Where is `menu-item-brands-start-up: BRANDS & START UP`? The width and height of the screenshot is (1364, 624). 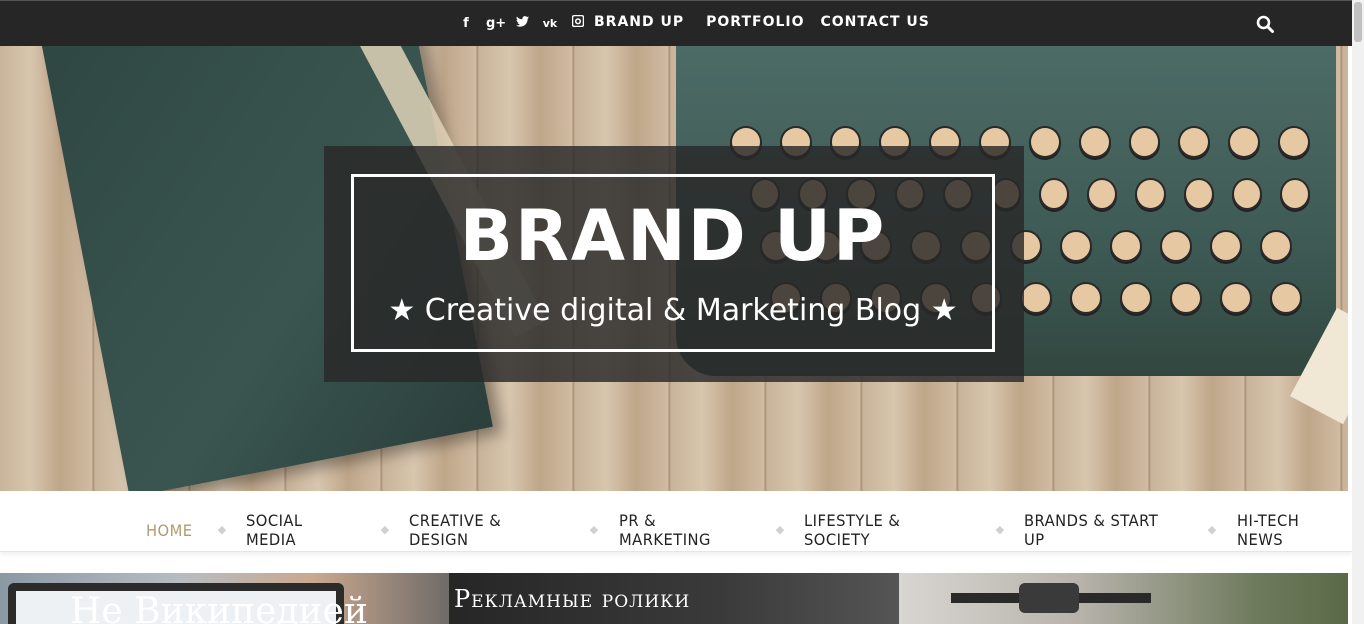
menu-item-brands-start-up: BRANDS & START UP is located at coordinates (1099, 530).